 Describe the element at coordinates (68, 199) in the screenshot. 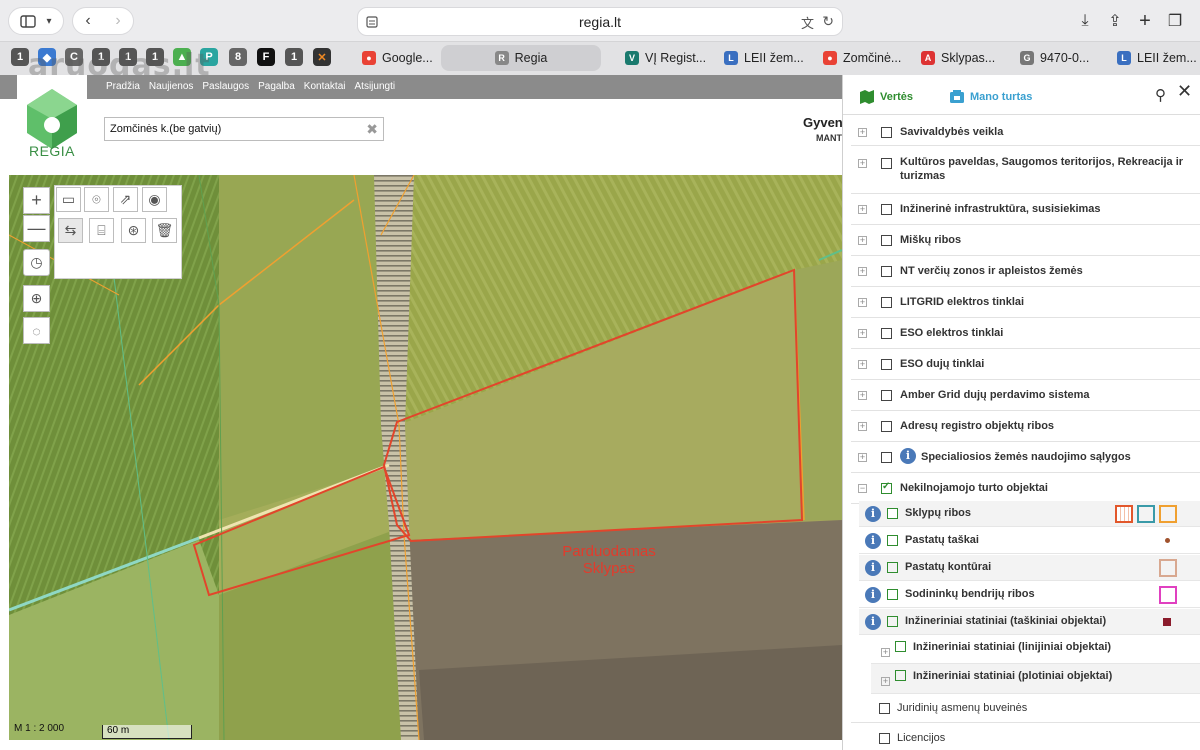

I see `ruler-icon: ▭` at that location.